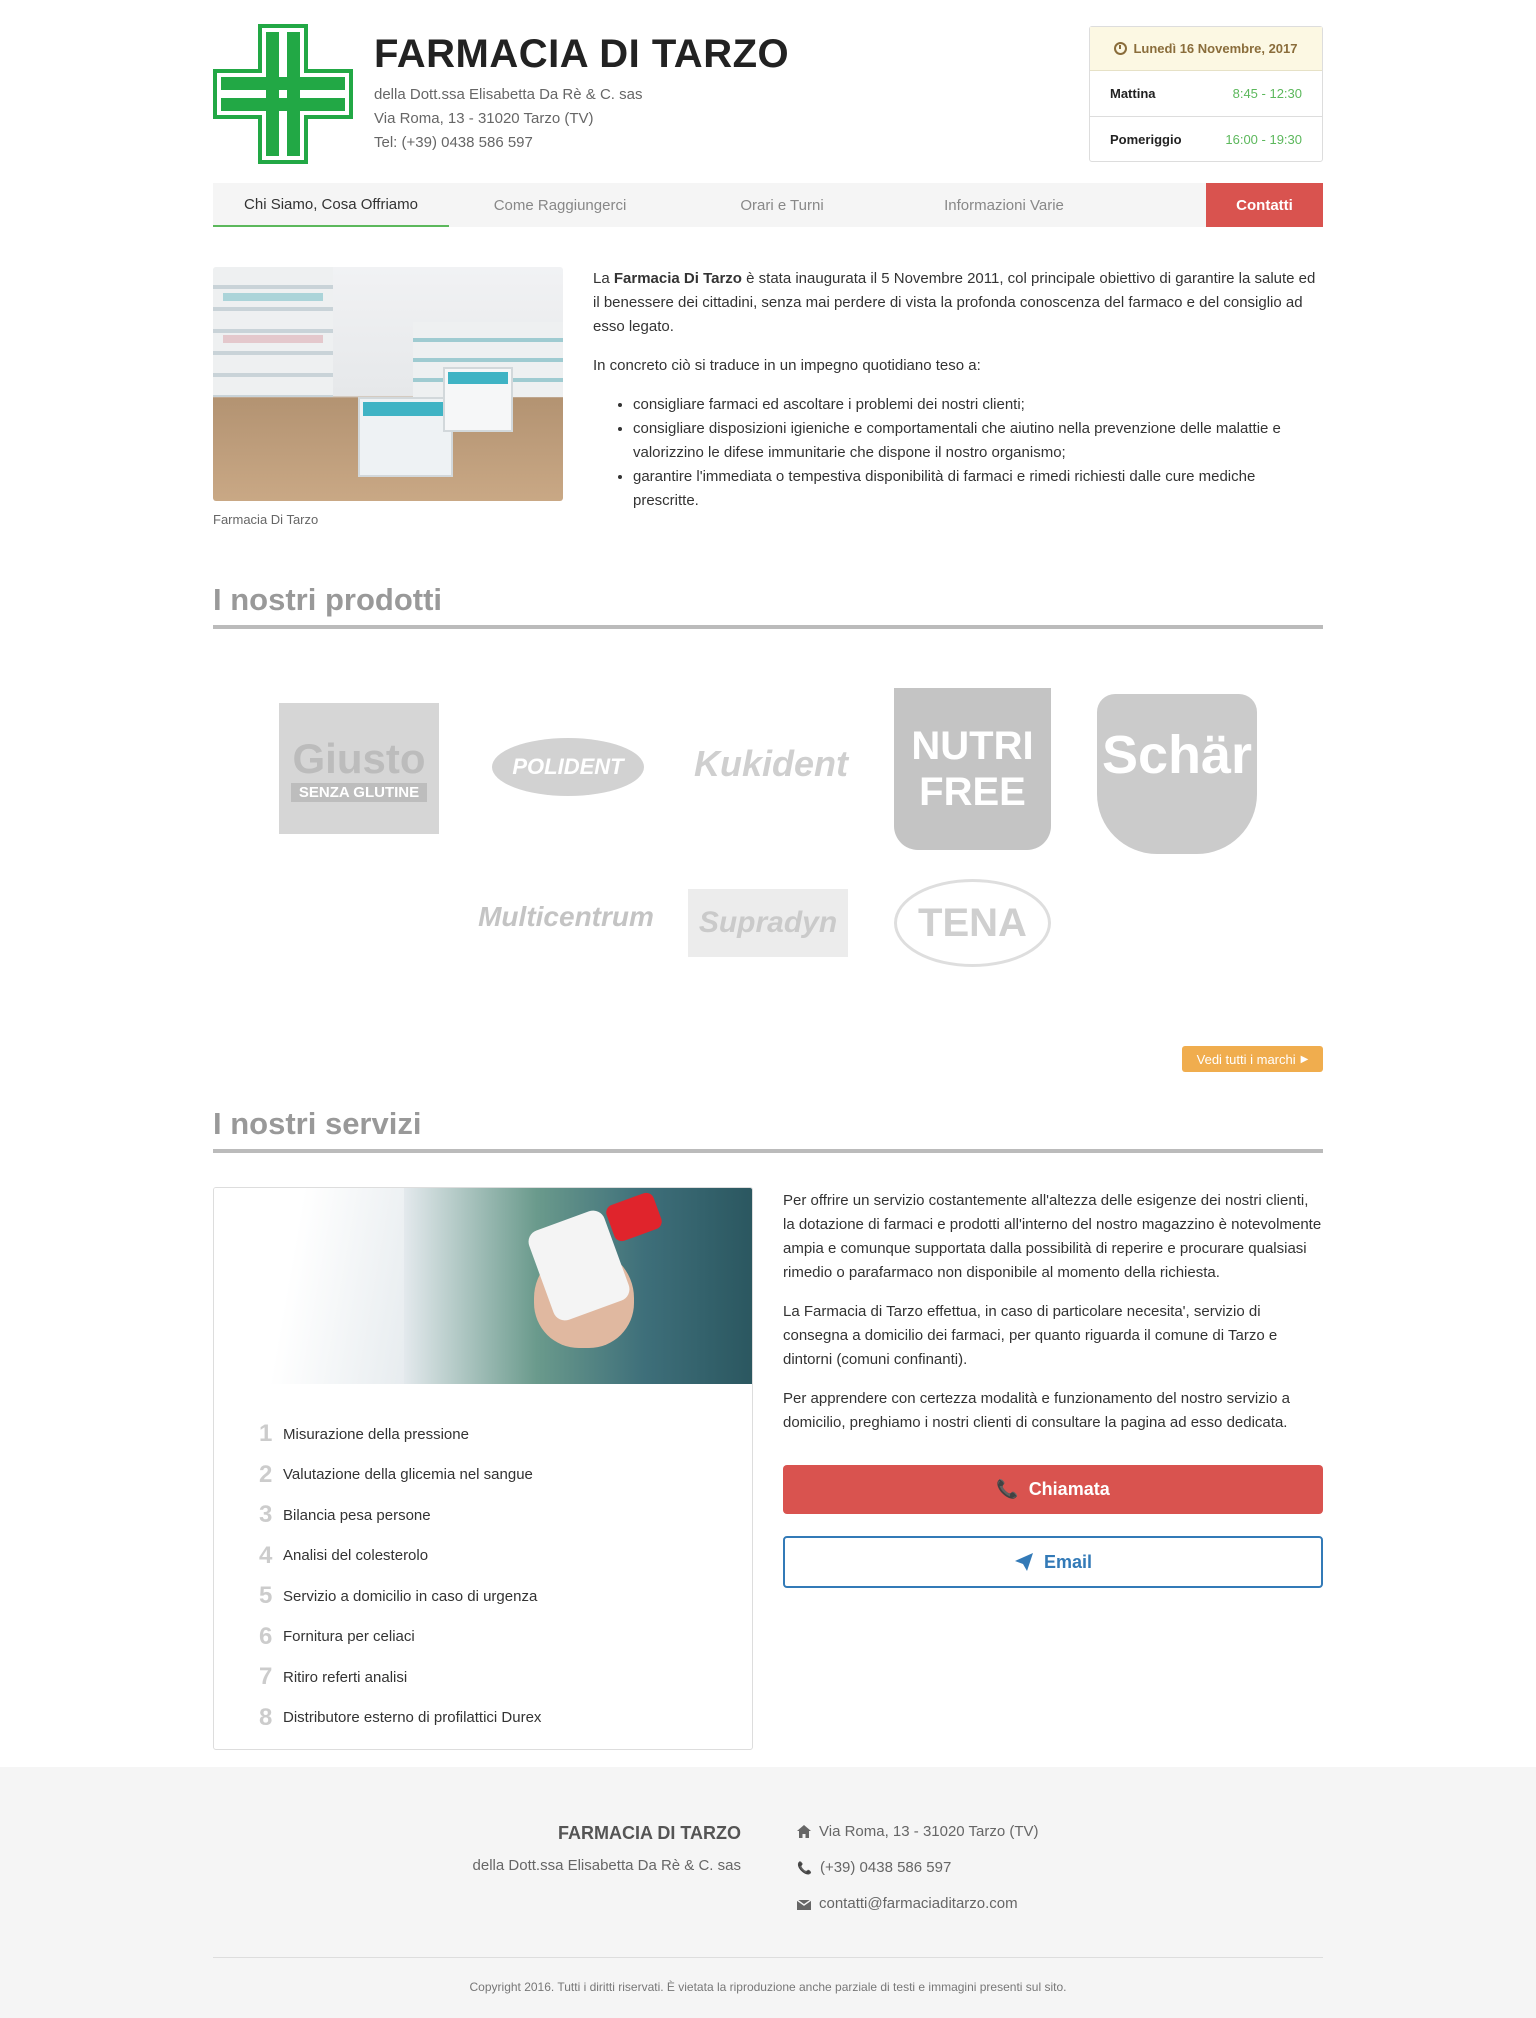  I want to click on site-title: FARMACIA DI TARZO, so click(581, 54).